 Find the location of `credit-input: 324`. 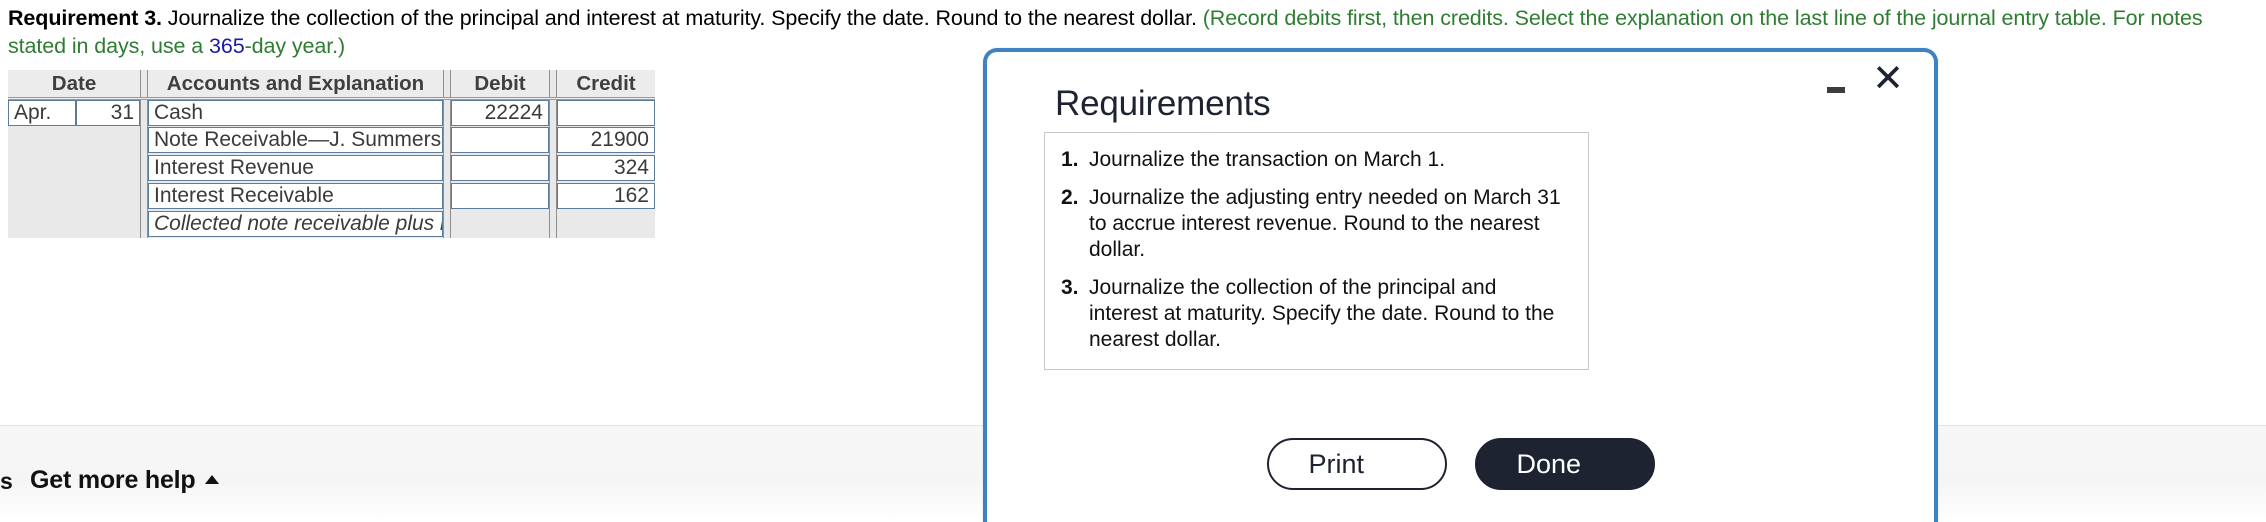

credit-input: 324 is located at coordinates (606, 168).